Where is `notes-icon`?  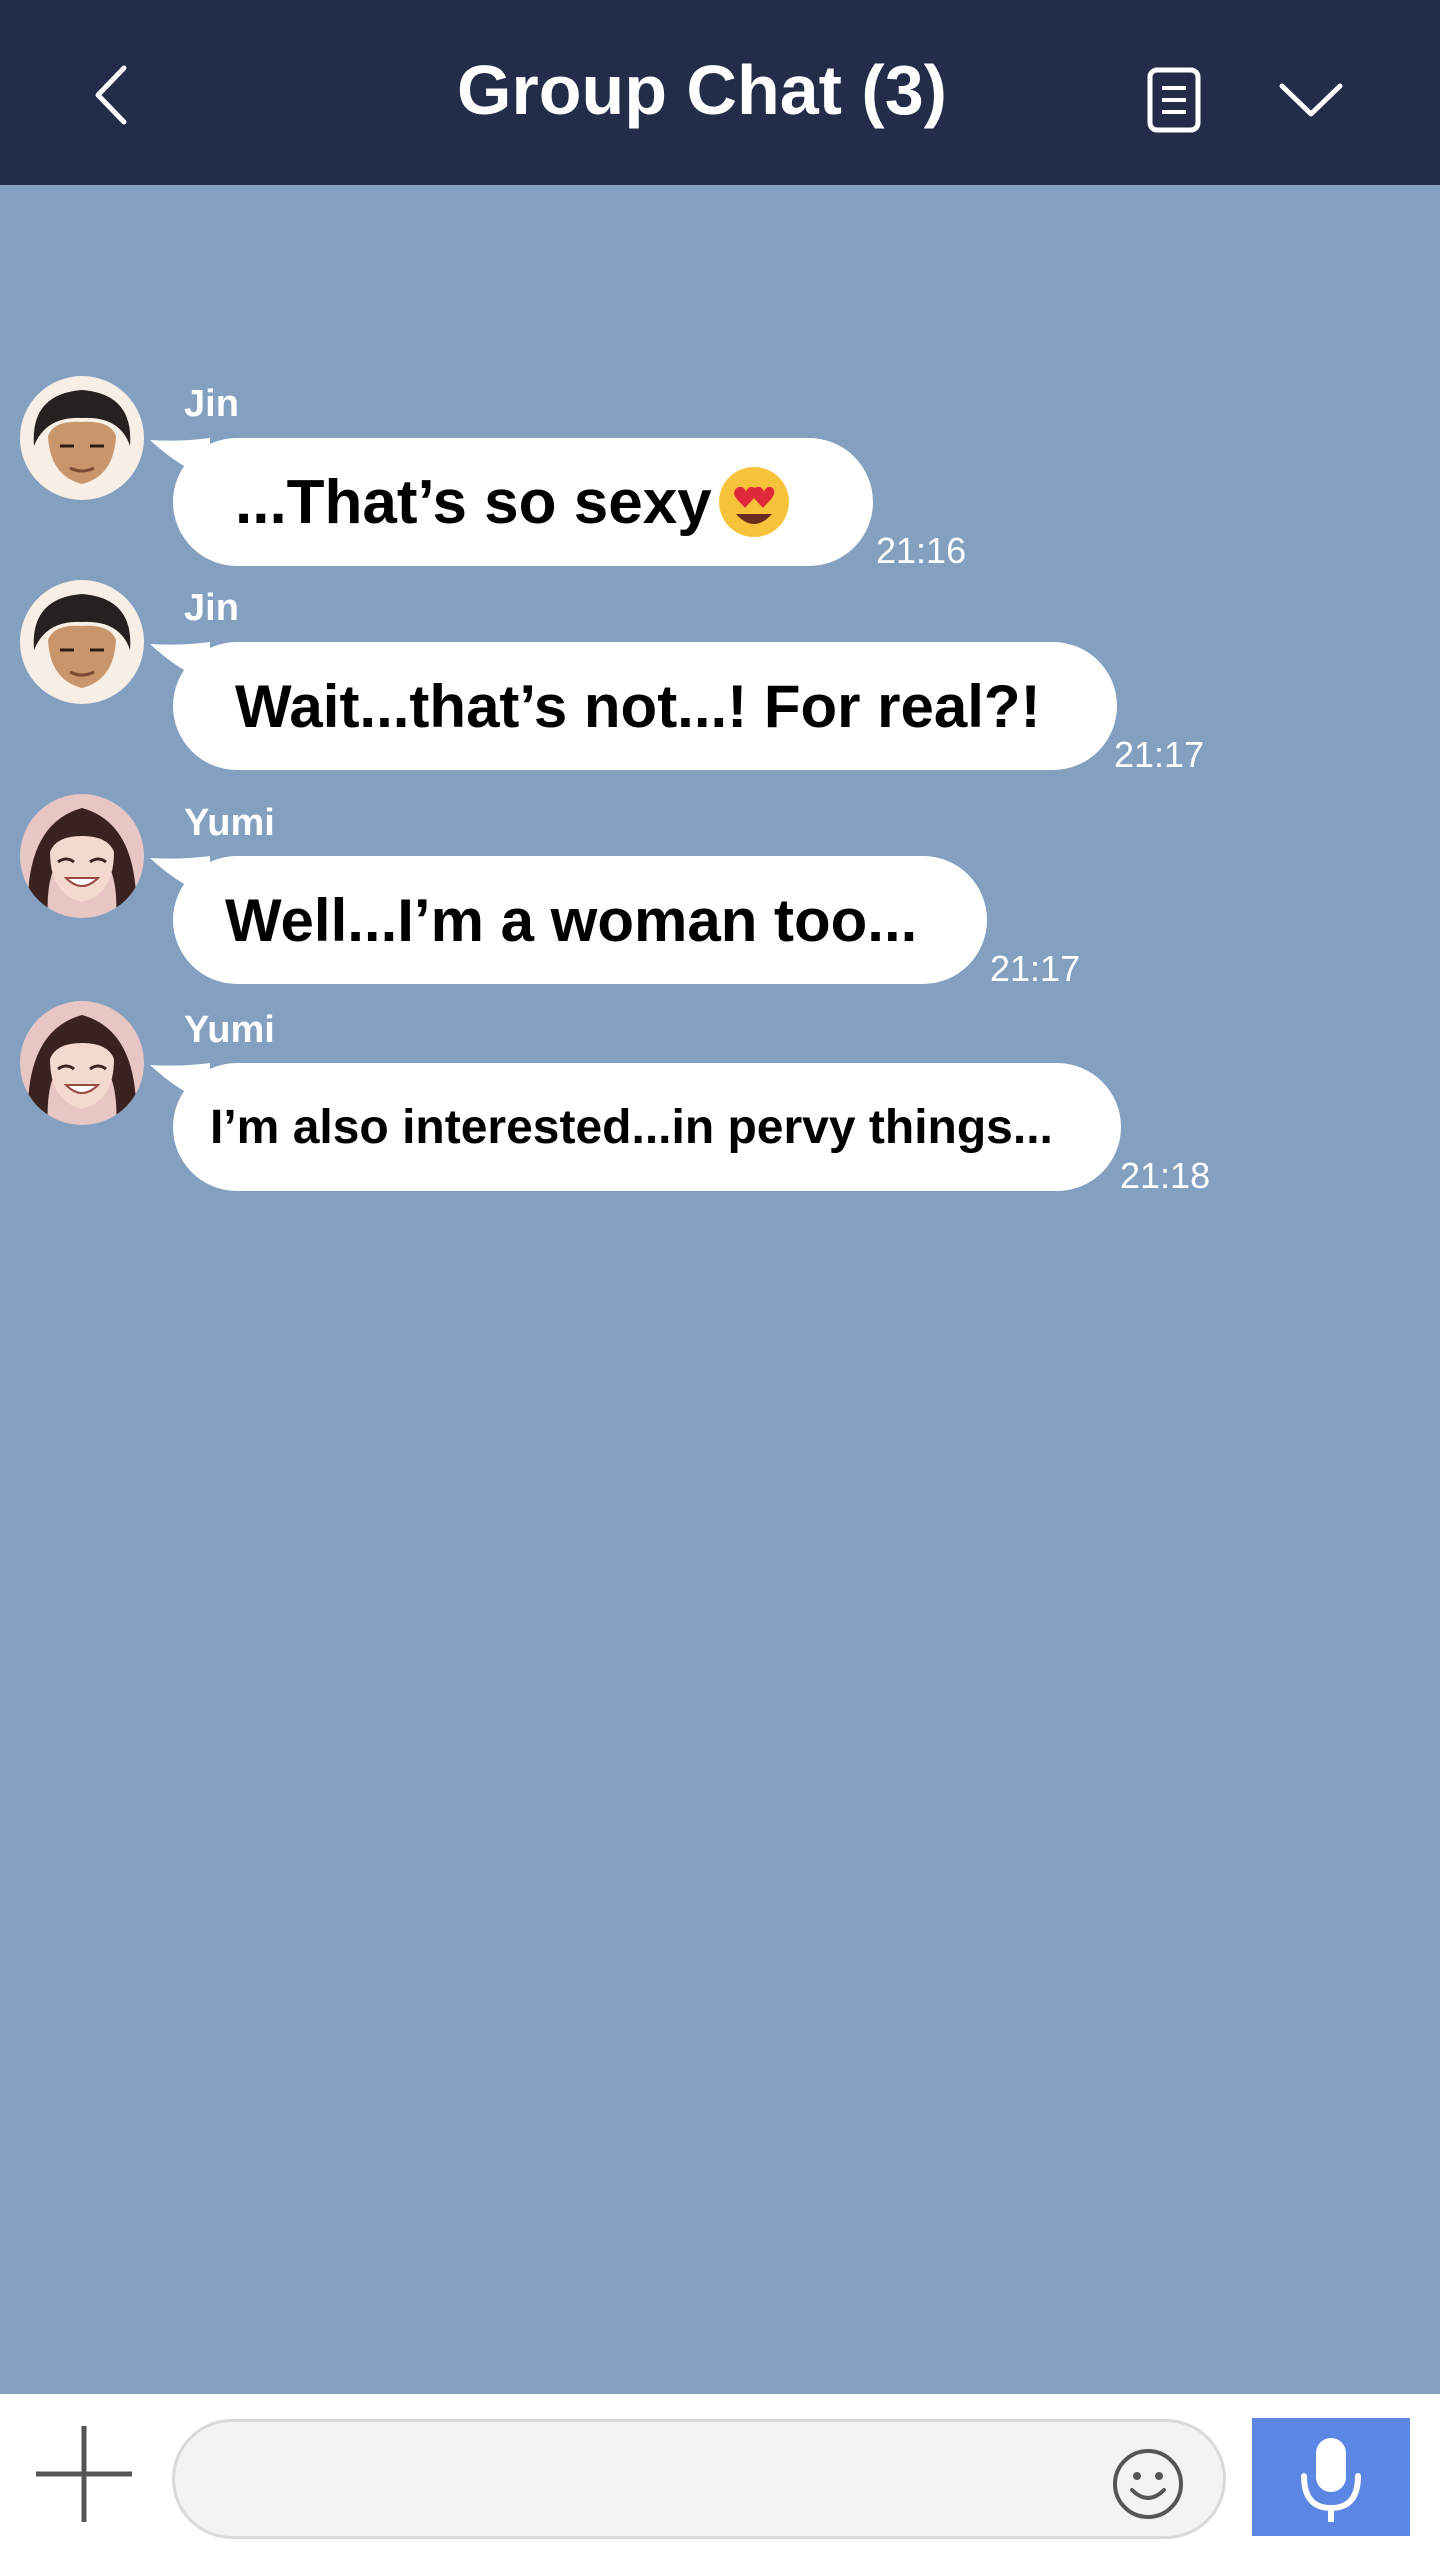 notes-icon is located at coordinates (1174, 100).